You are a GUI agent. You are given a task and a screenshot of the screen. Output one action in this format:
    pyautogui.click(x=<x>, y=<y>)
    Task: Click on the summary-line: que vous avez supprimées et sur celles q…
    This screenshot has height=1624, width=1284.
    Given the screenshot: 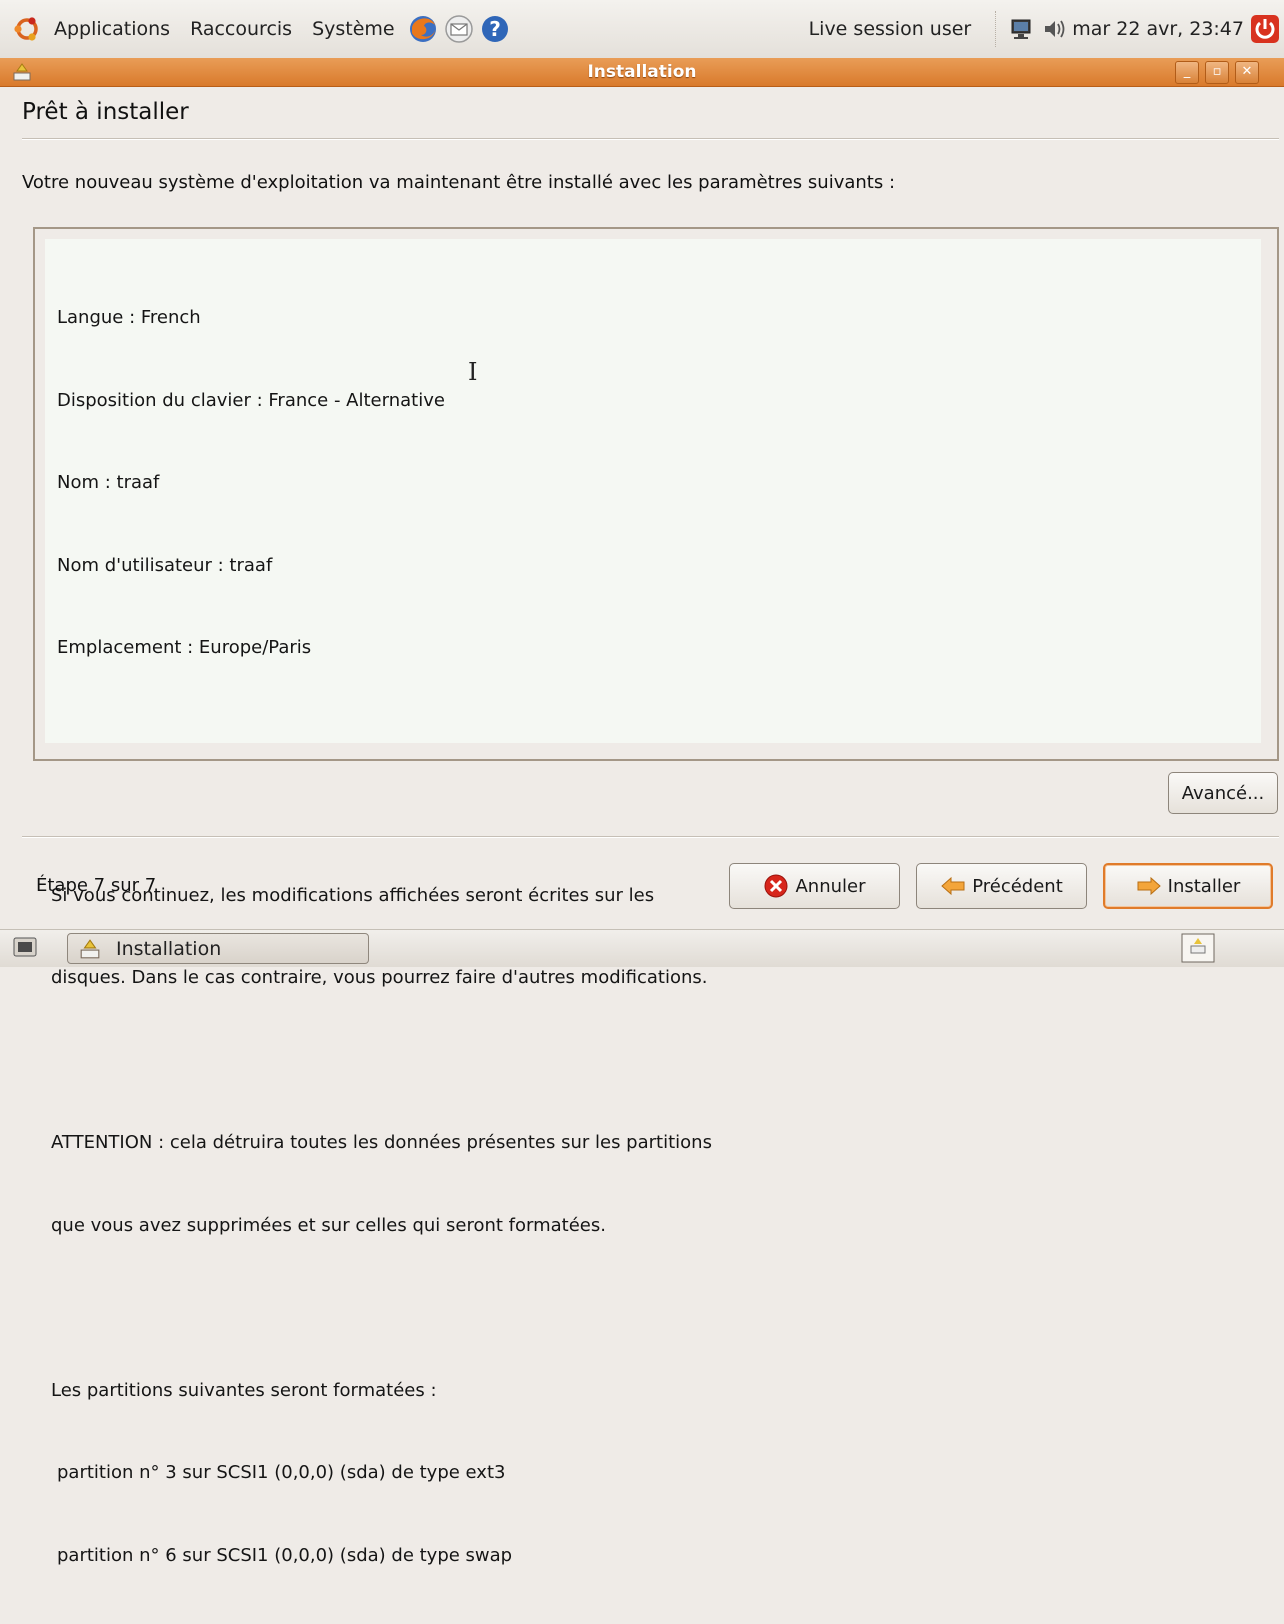 What is the action you would take?
    pyautogui.click(x=328, y=1225)
    